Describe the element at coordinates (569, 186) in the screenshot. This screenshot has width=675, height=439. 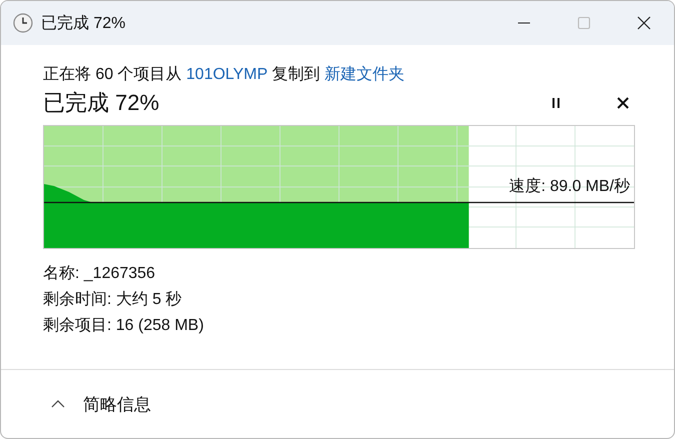
I see `speed-label: 速度: 89.0 MB/秒` at that location.